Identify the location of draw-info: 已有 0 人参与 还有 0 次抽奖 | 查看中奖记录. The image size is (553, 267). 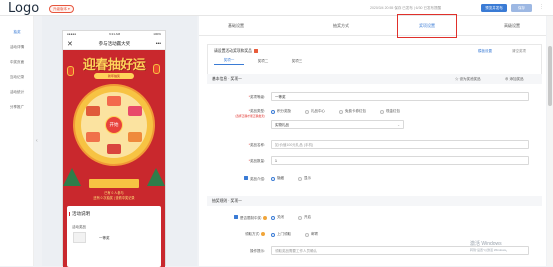
(114, 195).